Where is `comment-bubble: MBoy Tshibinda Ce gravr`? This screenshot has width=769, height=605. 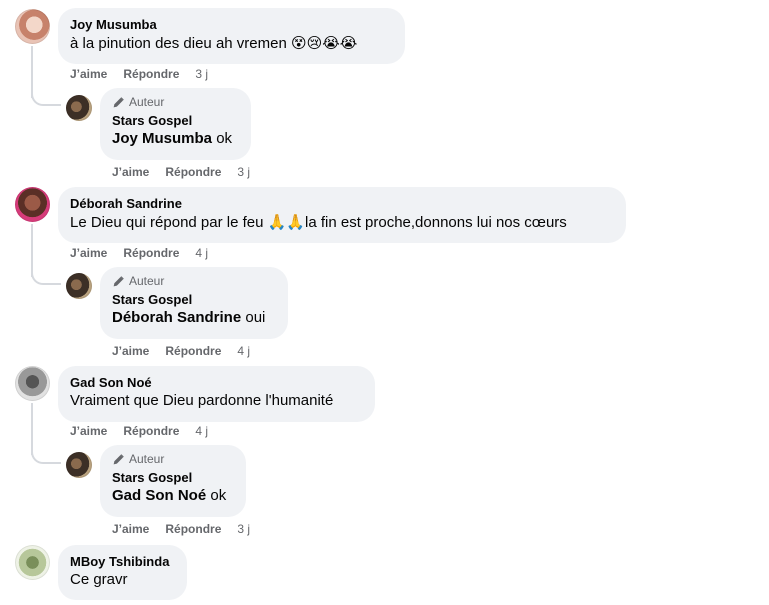 comment-bubble: MBoy Tshibinda Ce gravr is located at coordinates (122, 572).